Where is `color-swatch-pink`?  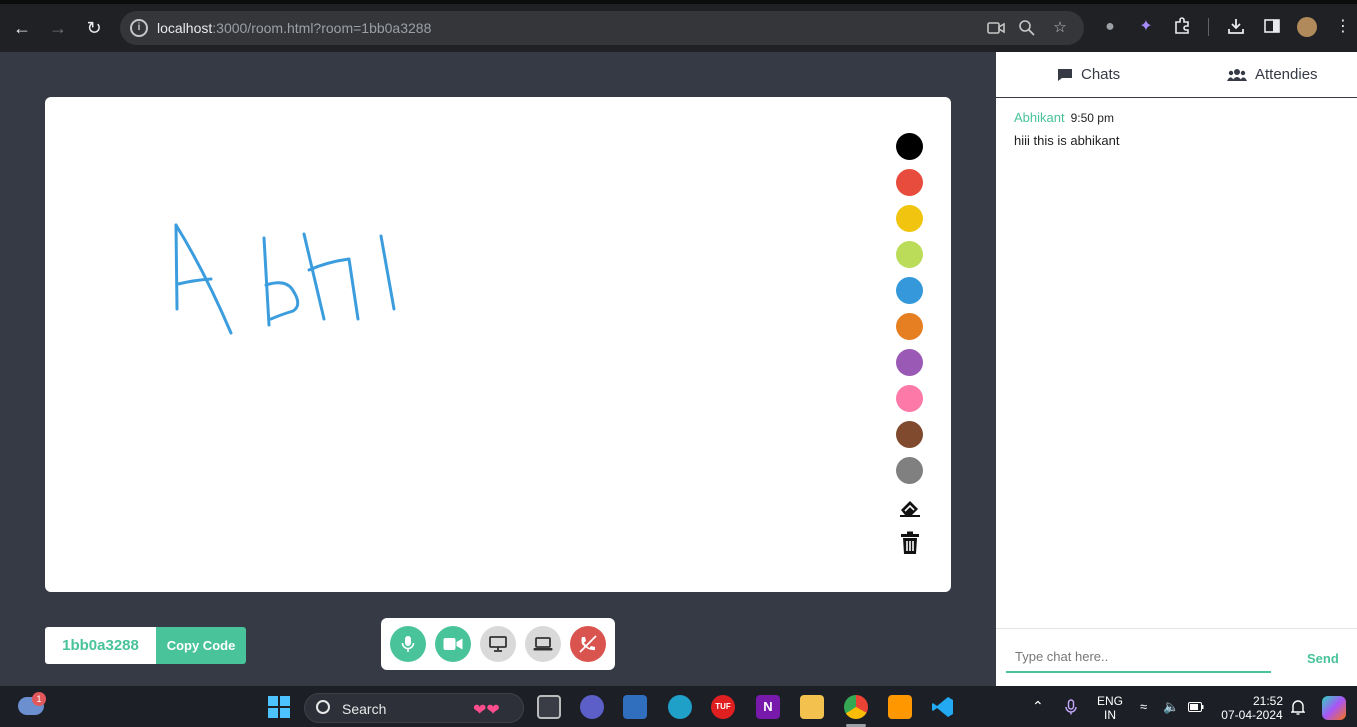
color-swatch-pink is located at coordinates (909, 398).